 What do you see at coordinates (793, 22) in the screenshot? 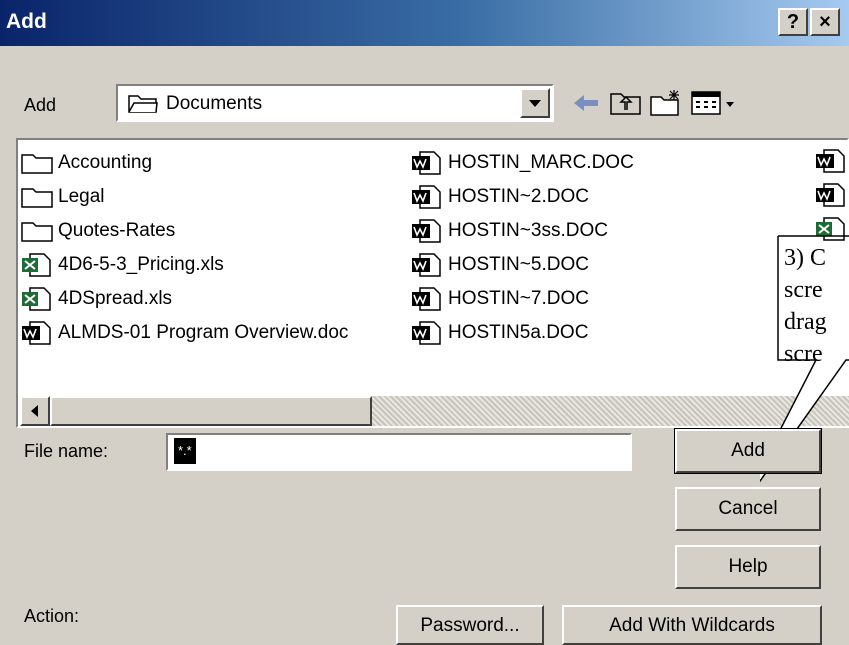
I see `help-title-button: ?` at bounding box center [793, 22].